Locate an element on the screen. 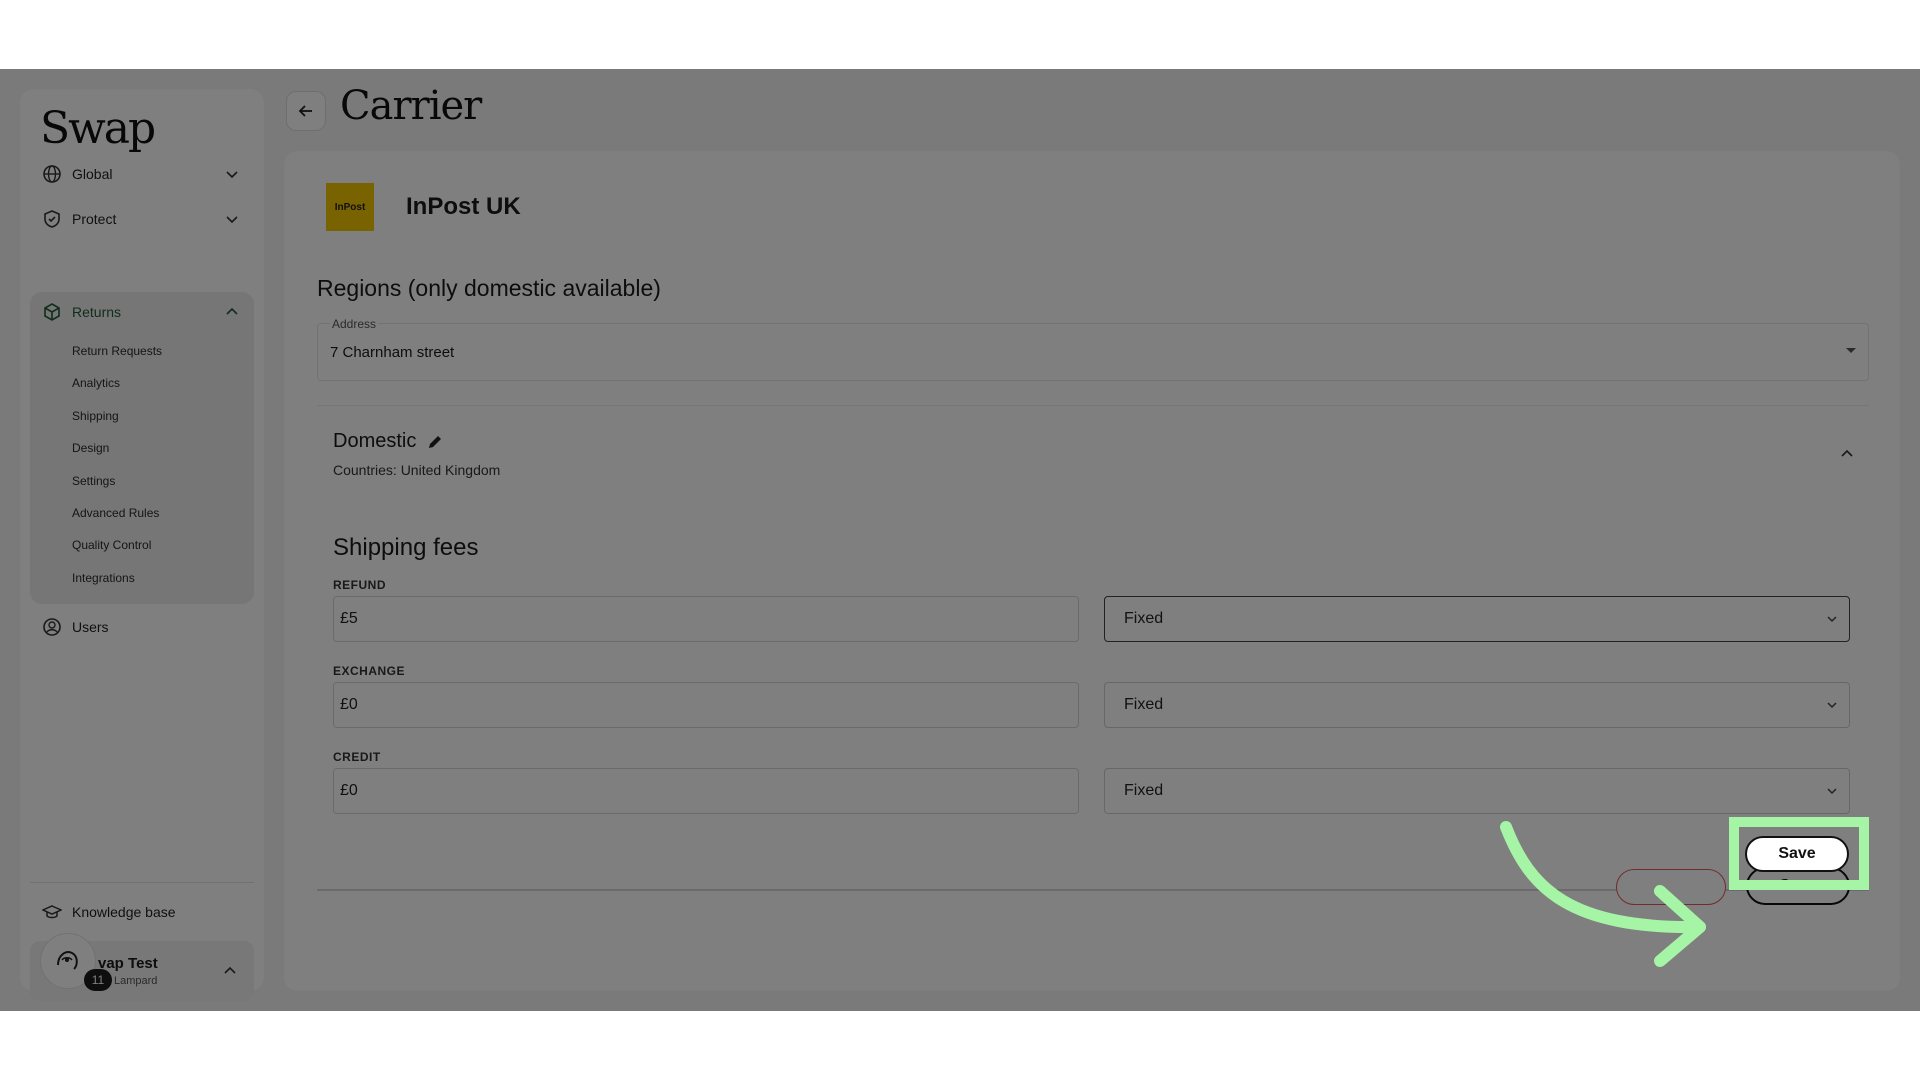 The width and height of the screenshot is (1920, 1080). user-circle-icon is located at coordinates (52, 627).